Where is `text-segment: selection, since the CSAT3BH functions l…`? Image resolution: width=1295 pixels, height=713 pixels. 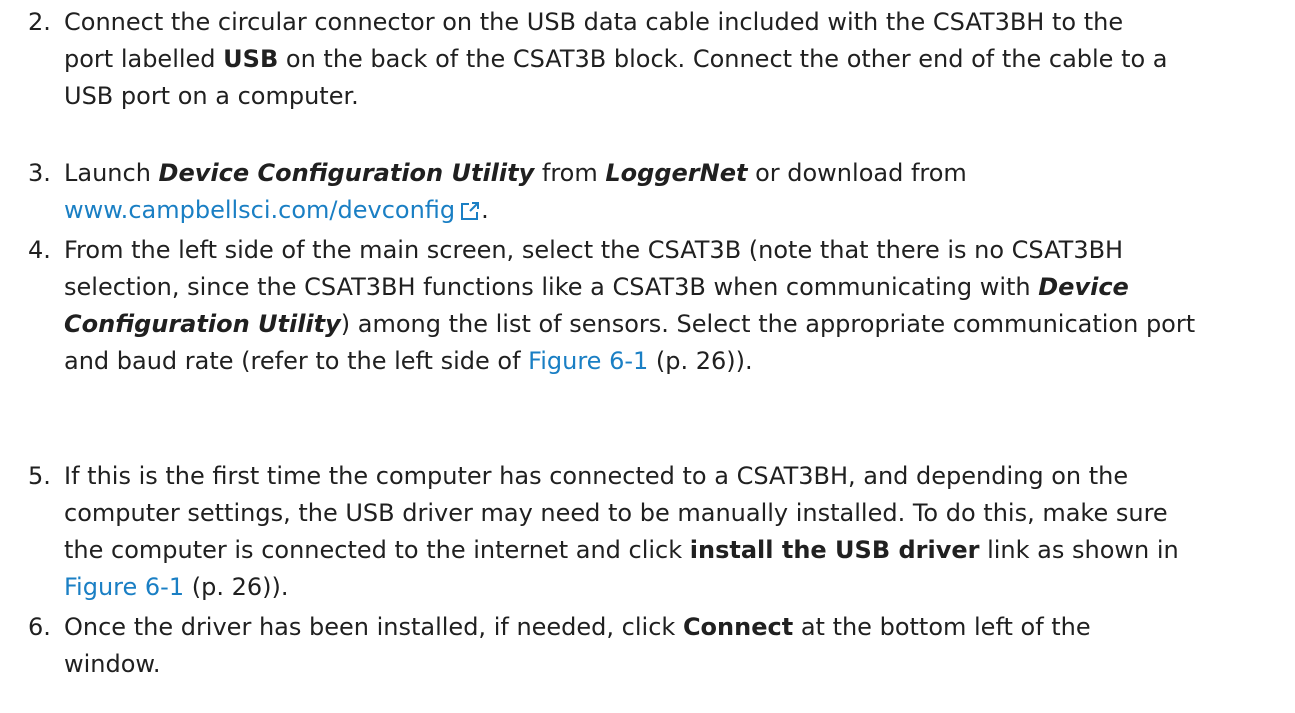
text-segment: selection, since the CSAT3BH functions l… is located at coordinates (551, 287).